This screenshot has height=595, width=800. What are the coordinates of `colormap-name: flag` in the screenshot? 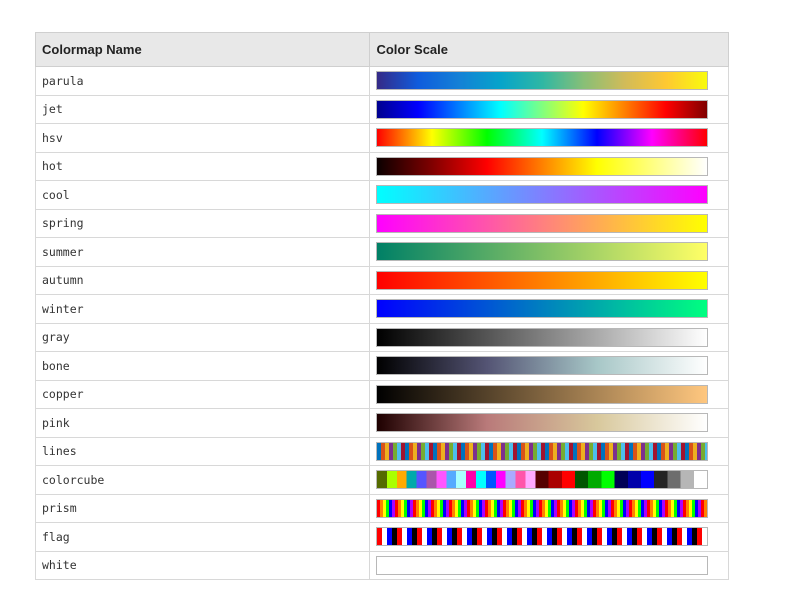 It's located at (202, 537).